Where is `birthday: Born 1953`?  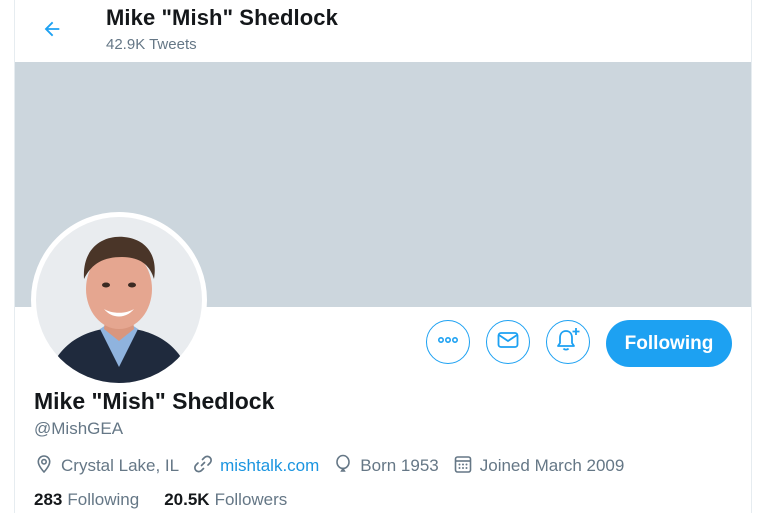
birthday: Born 1953 is located at coordinates (386, 466).